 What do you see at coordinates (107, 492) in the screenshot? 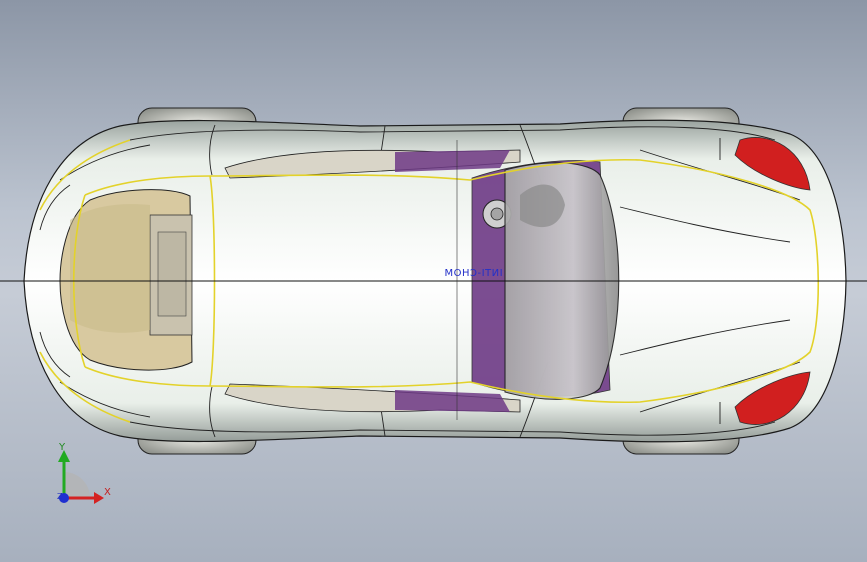
I see `axis-x-label: X` at bounding box center [107, 492].